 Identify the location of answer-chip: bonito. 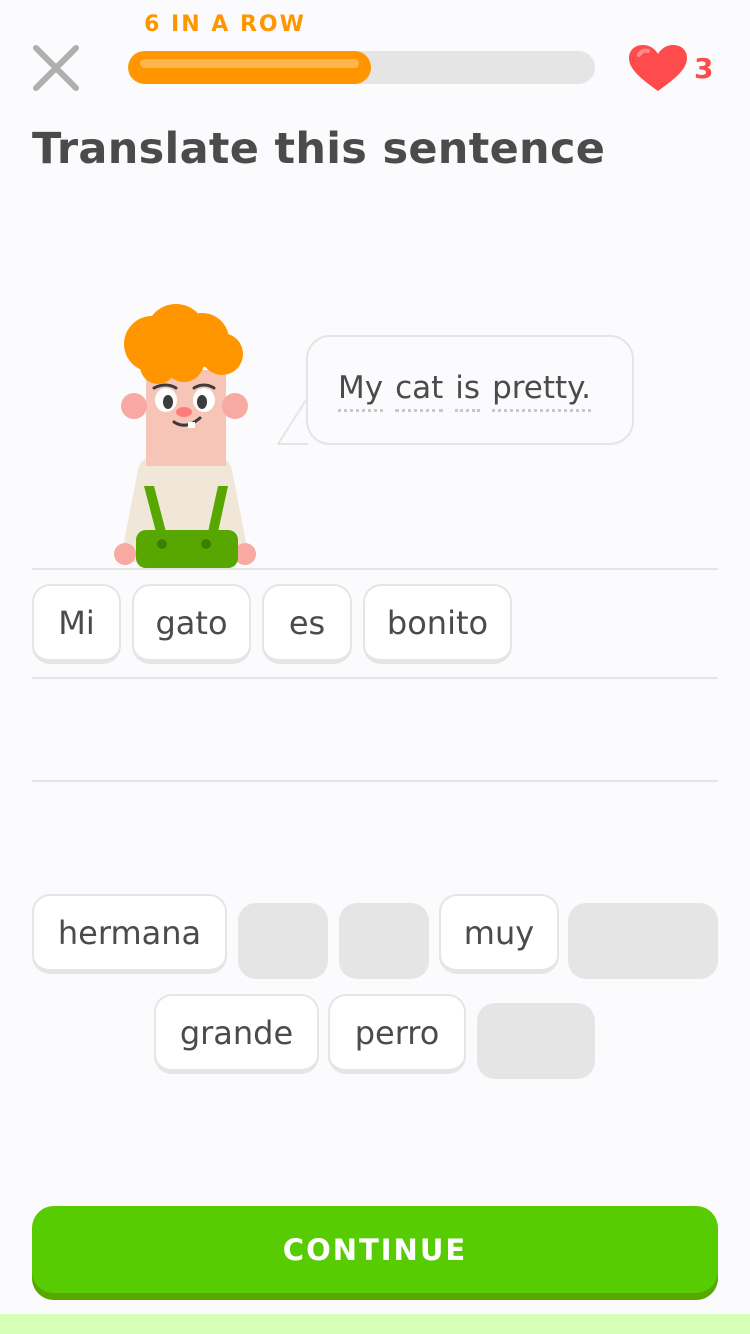
(437, 624).